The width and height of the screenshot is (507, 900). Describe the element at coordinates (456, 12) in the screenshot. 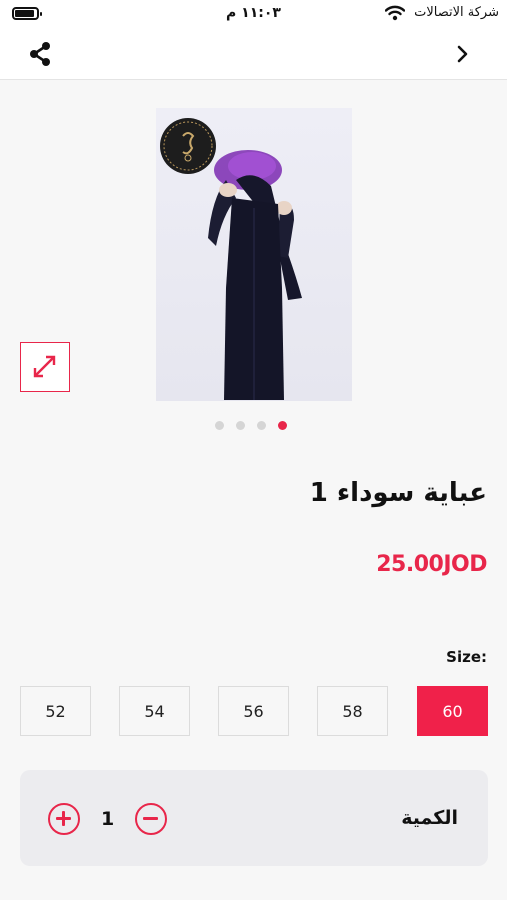

I see `carrier-name: شركة الاتصالات` at that location.